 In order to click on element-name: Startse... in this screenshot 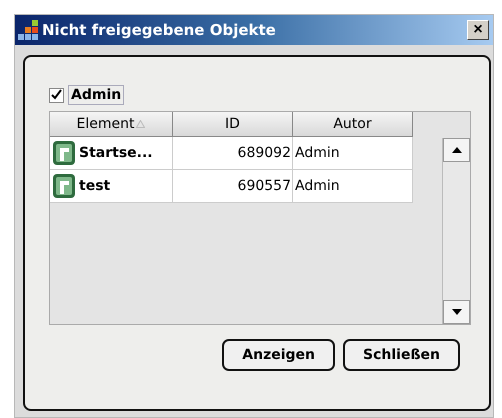, I will do `click(116, 153)`.